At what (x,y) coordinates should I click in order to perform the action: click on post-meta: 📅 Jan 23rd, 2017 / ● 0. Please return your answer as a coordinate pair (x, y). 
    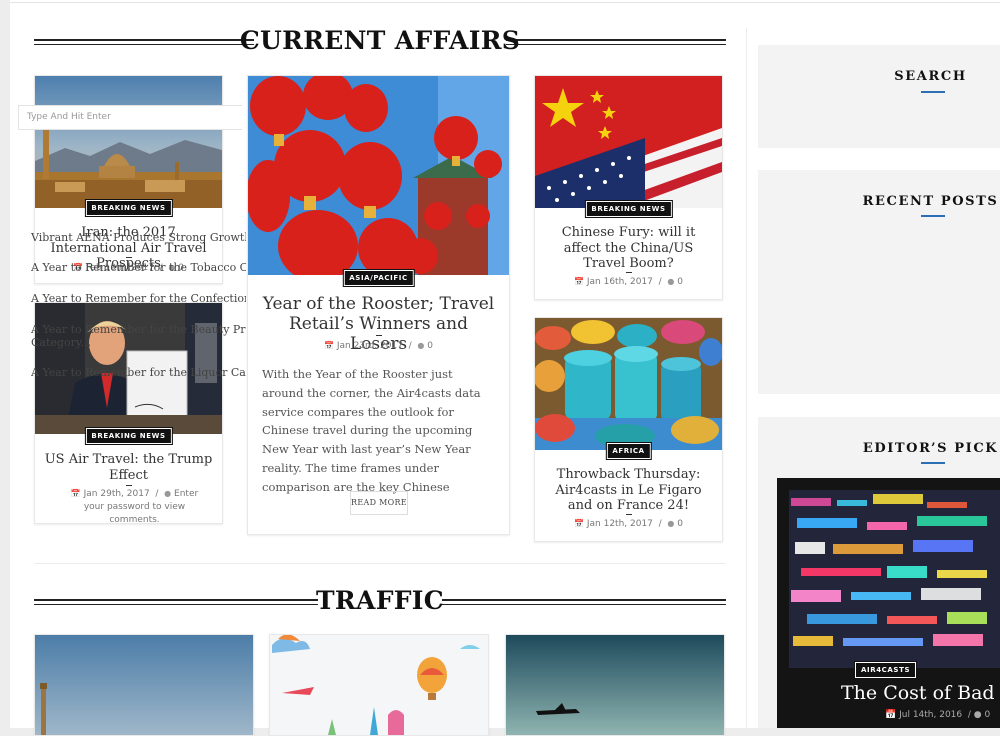
    Looking at the image, I should click on (378, 346).